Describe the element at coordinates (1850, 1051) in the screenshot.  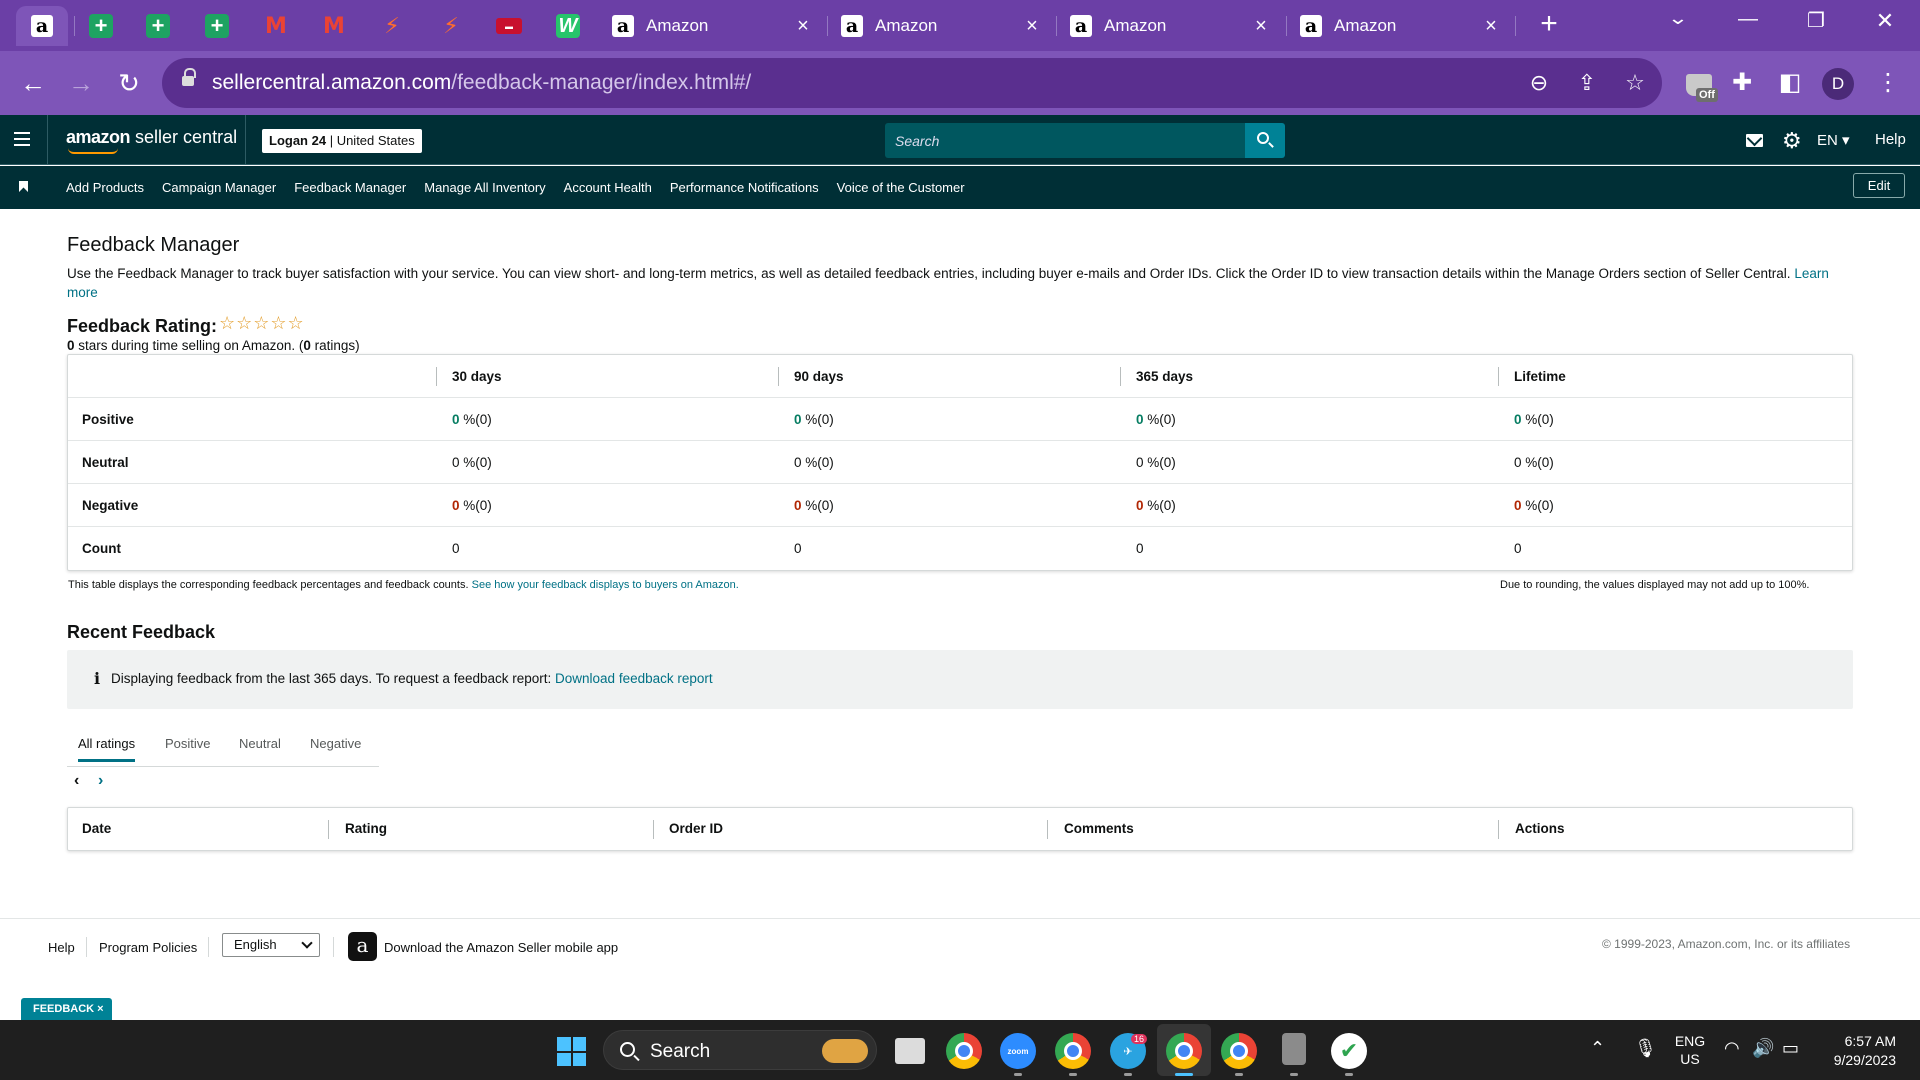
I see `system-clock: 6:57 AM 9/29/2023` at that location.